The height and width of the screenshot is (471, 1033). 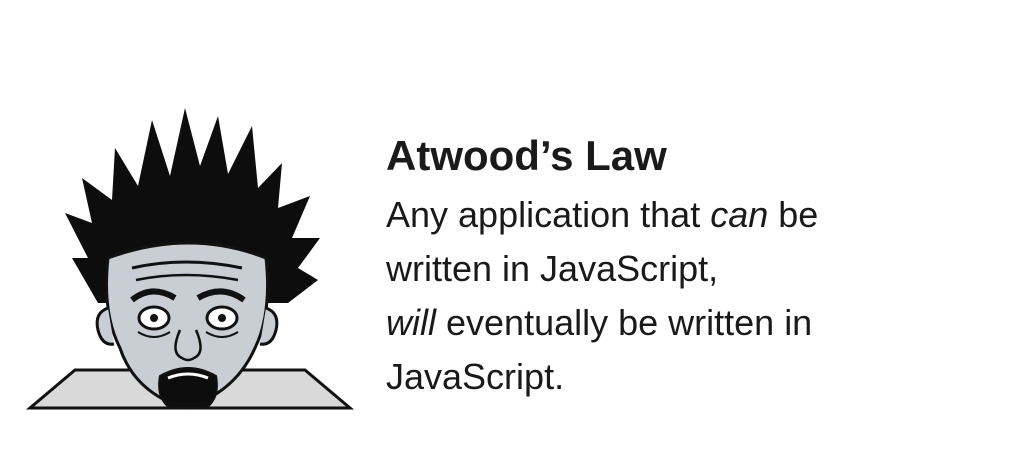 I want to click on body-line-4: JavaScript., so click(x=475, y=376).